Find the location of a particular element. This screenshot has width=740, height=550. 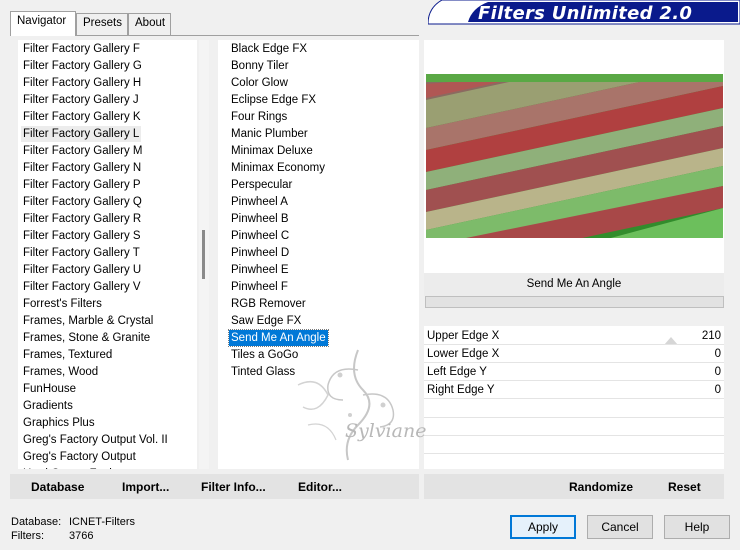

category-item: Greg's Factory Output Vol. II is located at coordinates (95, 440).